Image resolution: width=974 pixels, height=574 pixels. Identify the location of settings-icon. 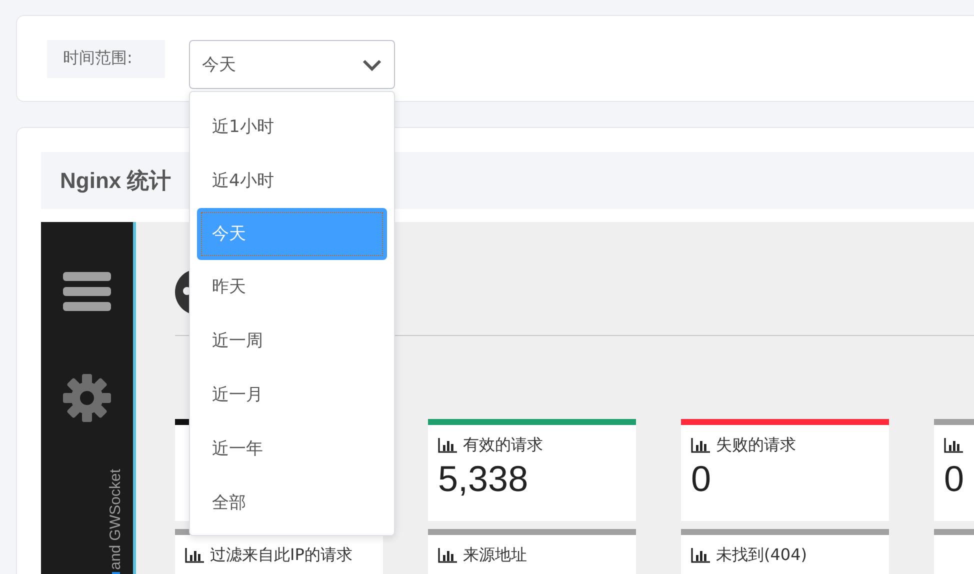
(87, 398).